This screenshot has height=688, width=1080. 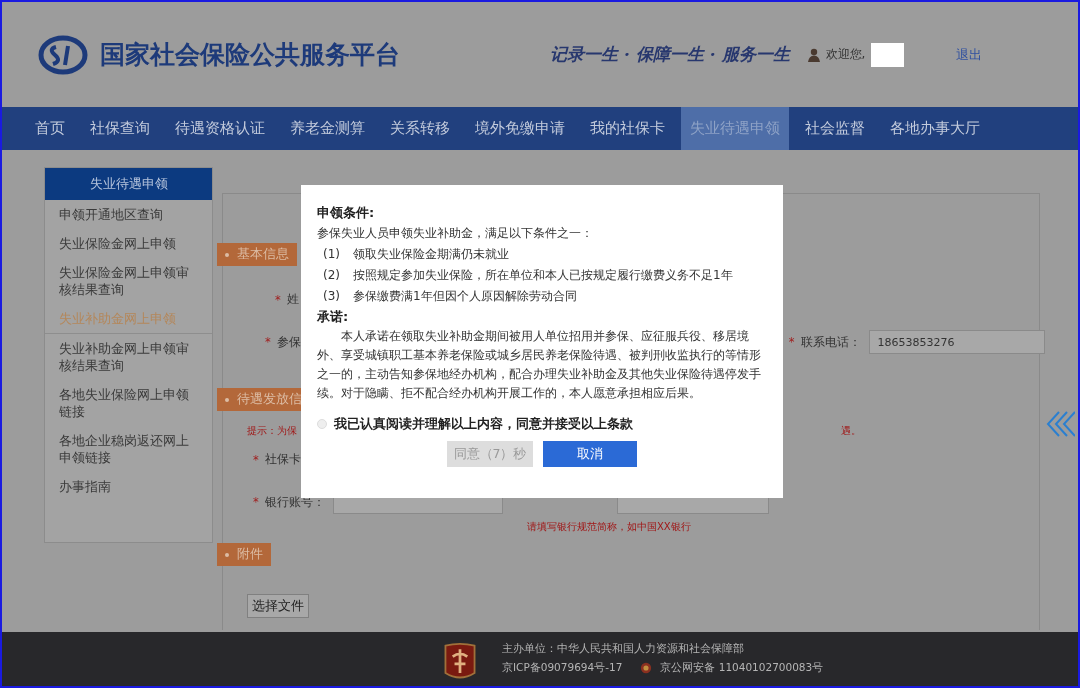 I want to click on nav-tab: 我的社保卡, so click(x=627, y=128).